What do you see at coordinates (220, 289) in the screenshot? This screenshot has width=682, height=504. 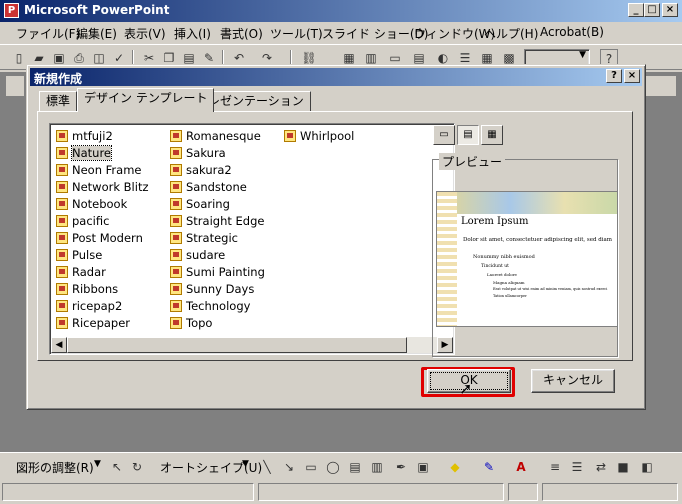 I see `template-label: Sunny Days` at bounding box center [220, 289].